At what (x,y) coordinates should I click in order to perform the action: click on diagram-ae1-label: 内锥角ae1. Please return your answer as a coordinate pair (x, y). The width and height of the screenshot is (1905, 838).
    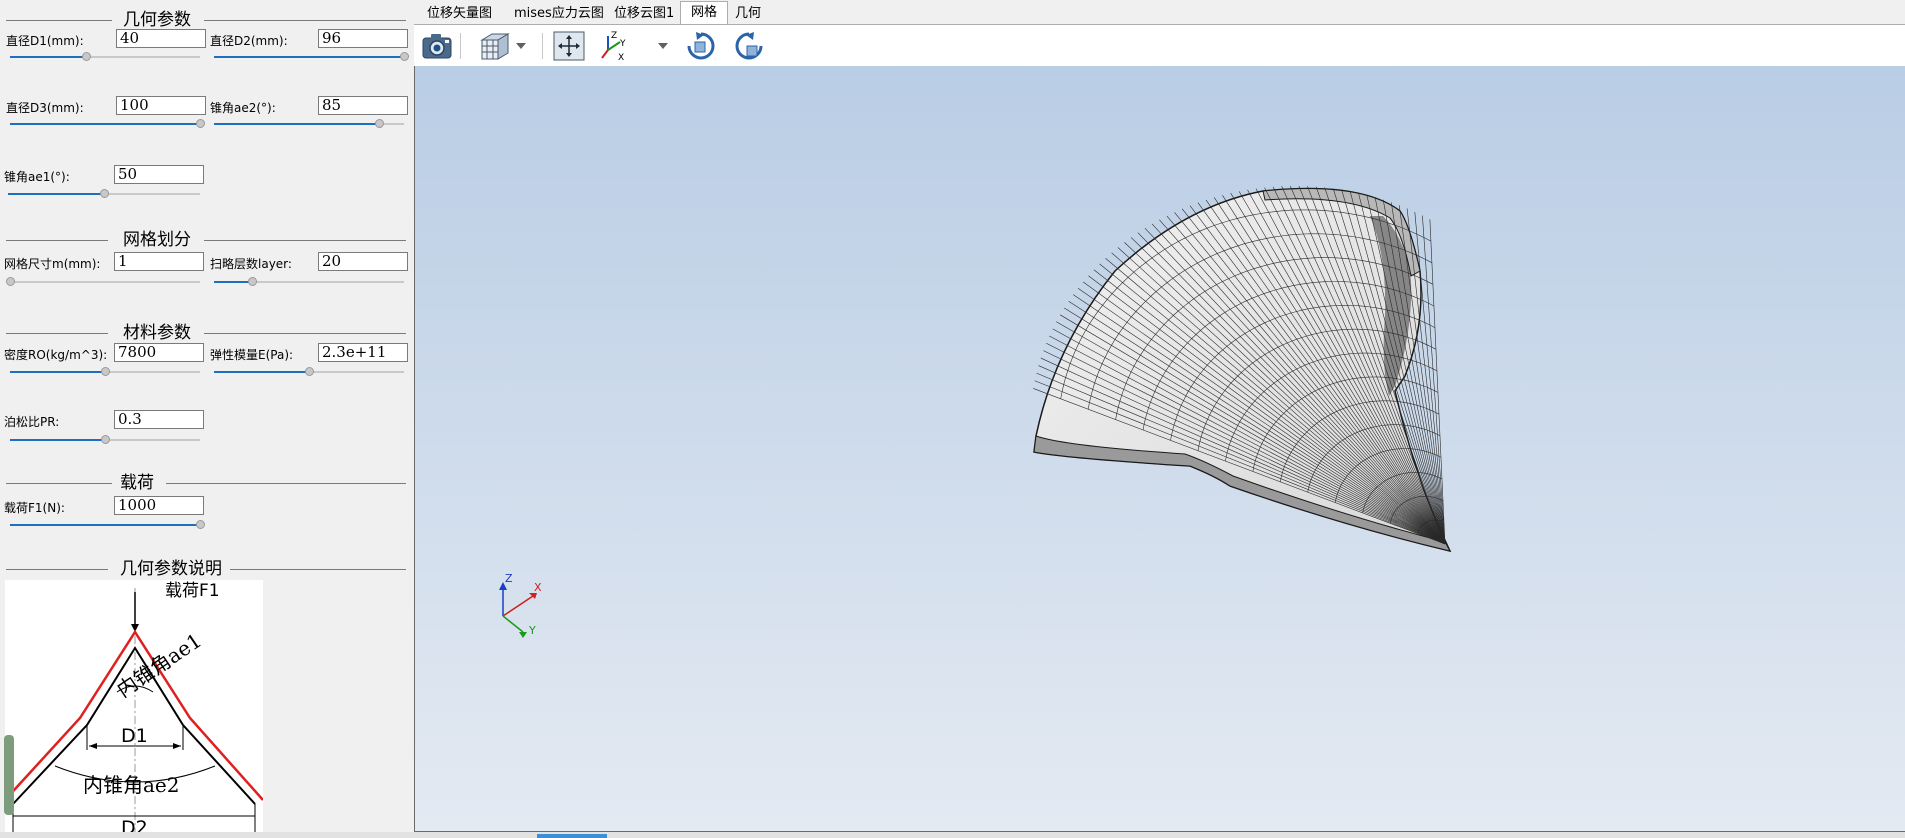
    Looking at the image, I should click on (158, 665).